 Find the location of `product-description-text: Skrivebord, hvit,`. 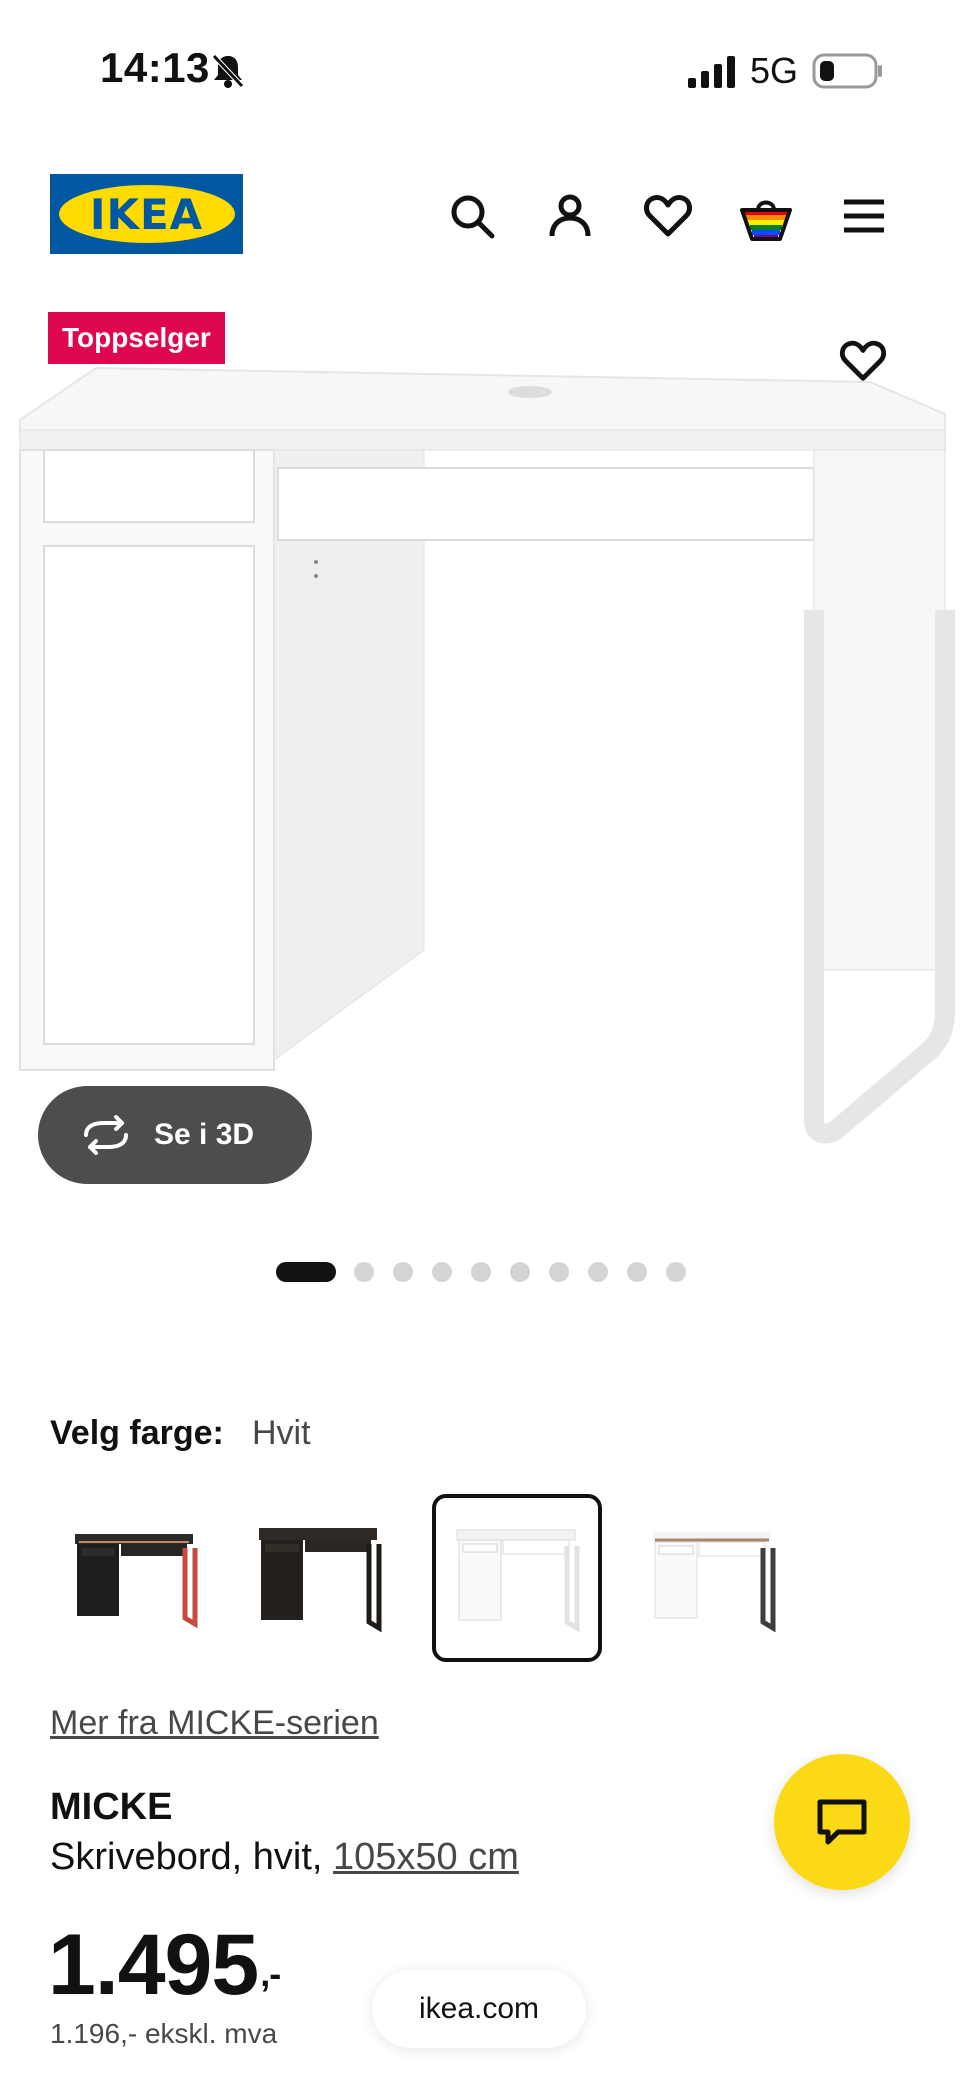

product-description-text: Skrivebord, hvit, is located at coordinates (186, 1857).